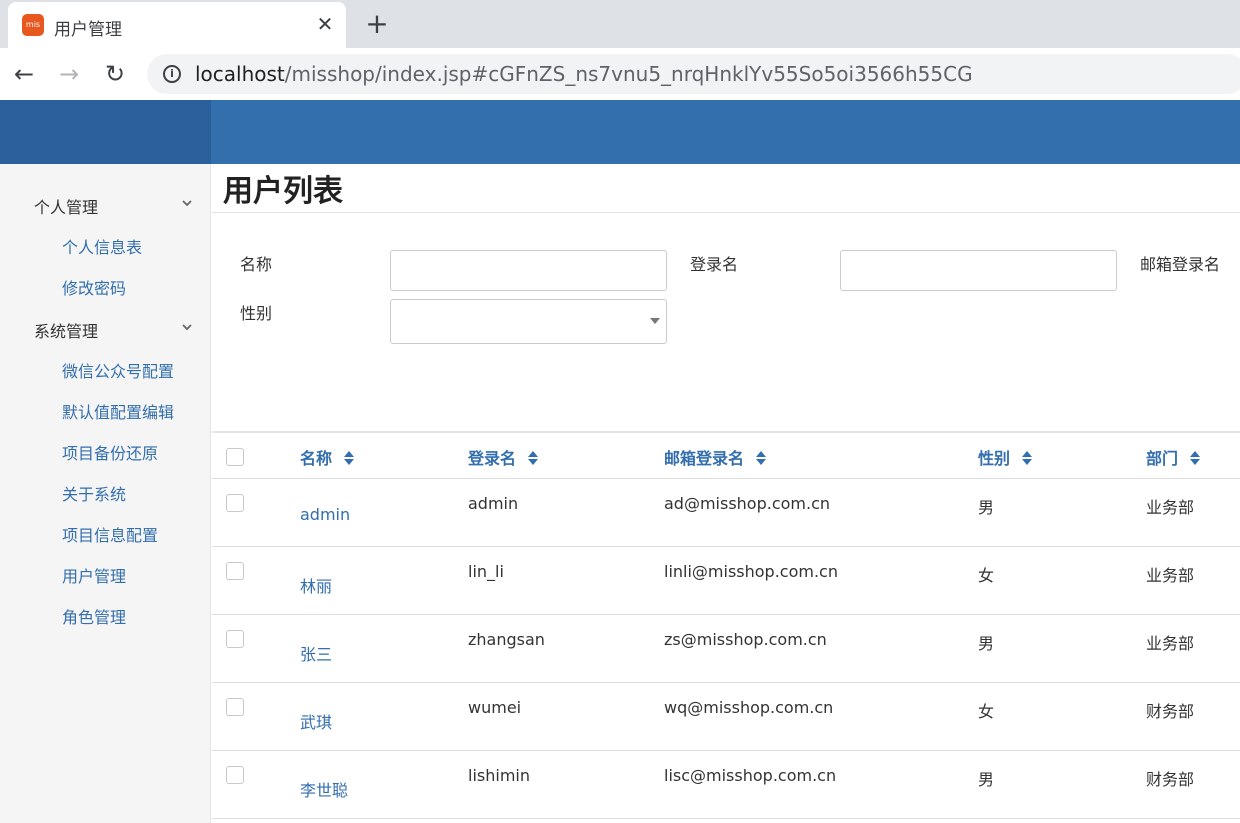 This screenshot has width=1240, height=823. I want to click on cell-email: linli@misshop.com.cn, so click(751, 571).